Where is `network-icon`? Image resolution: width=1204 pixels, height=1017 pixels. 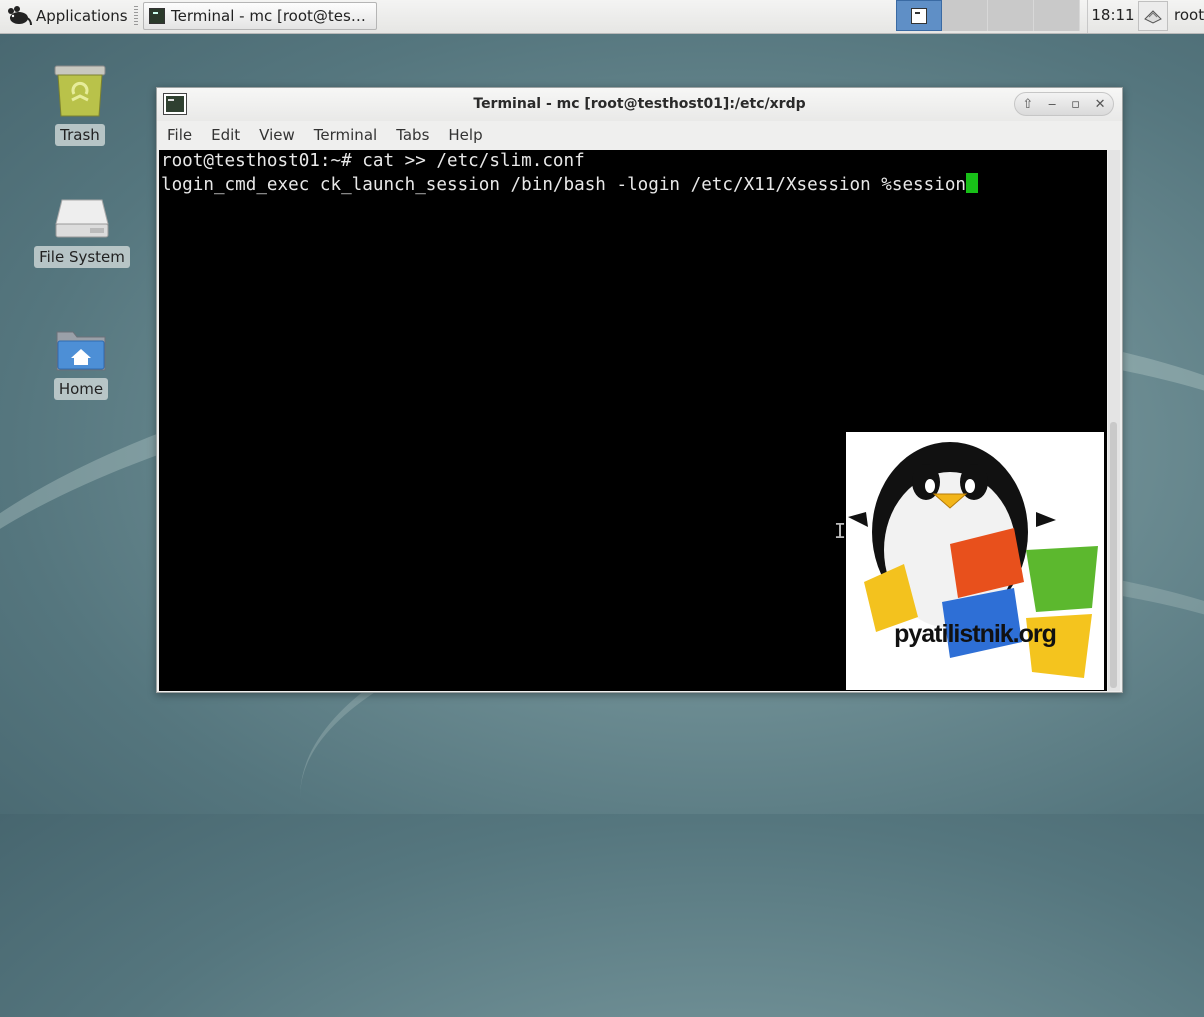 network-icon is located at coordinates (1153, 17).